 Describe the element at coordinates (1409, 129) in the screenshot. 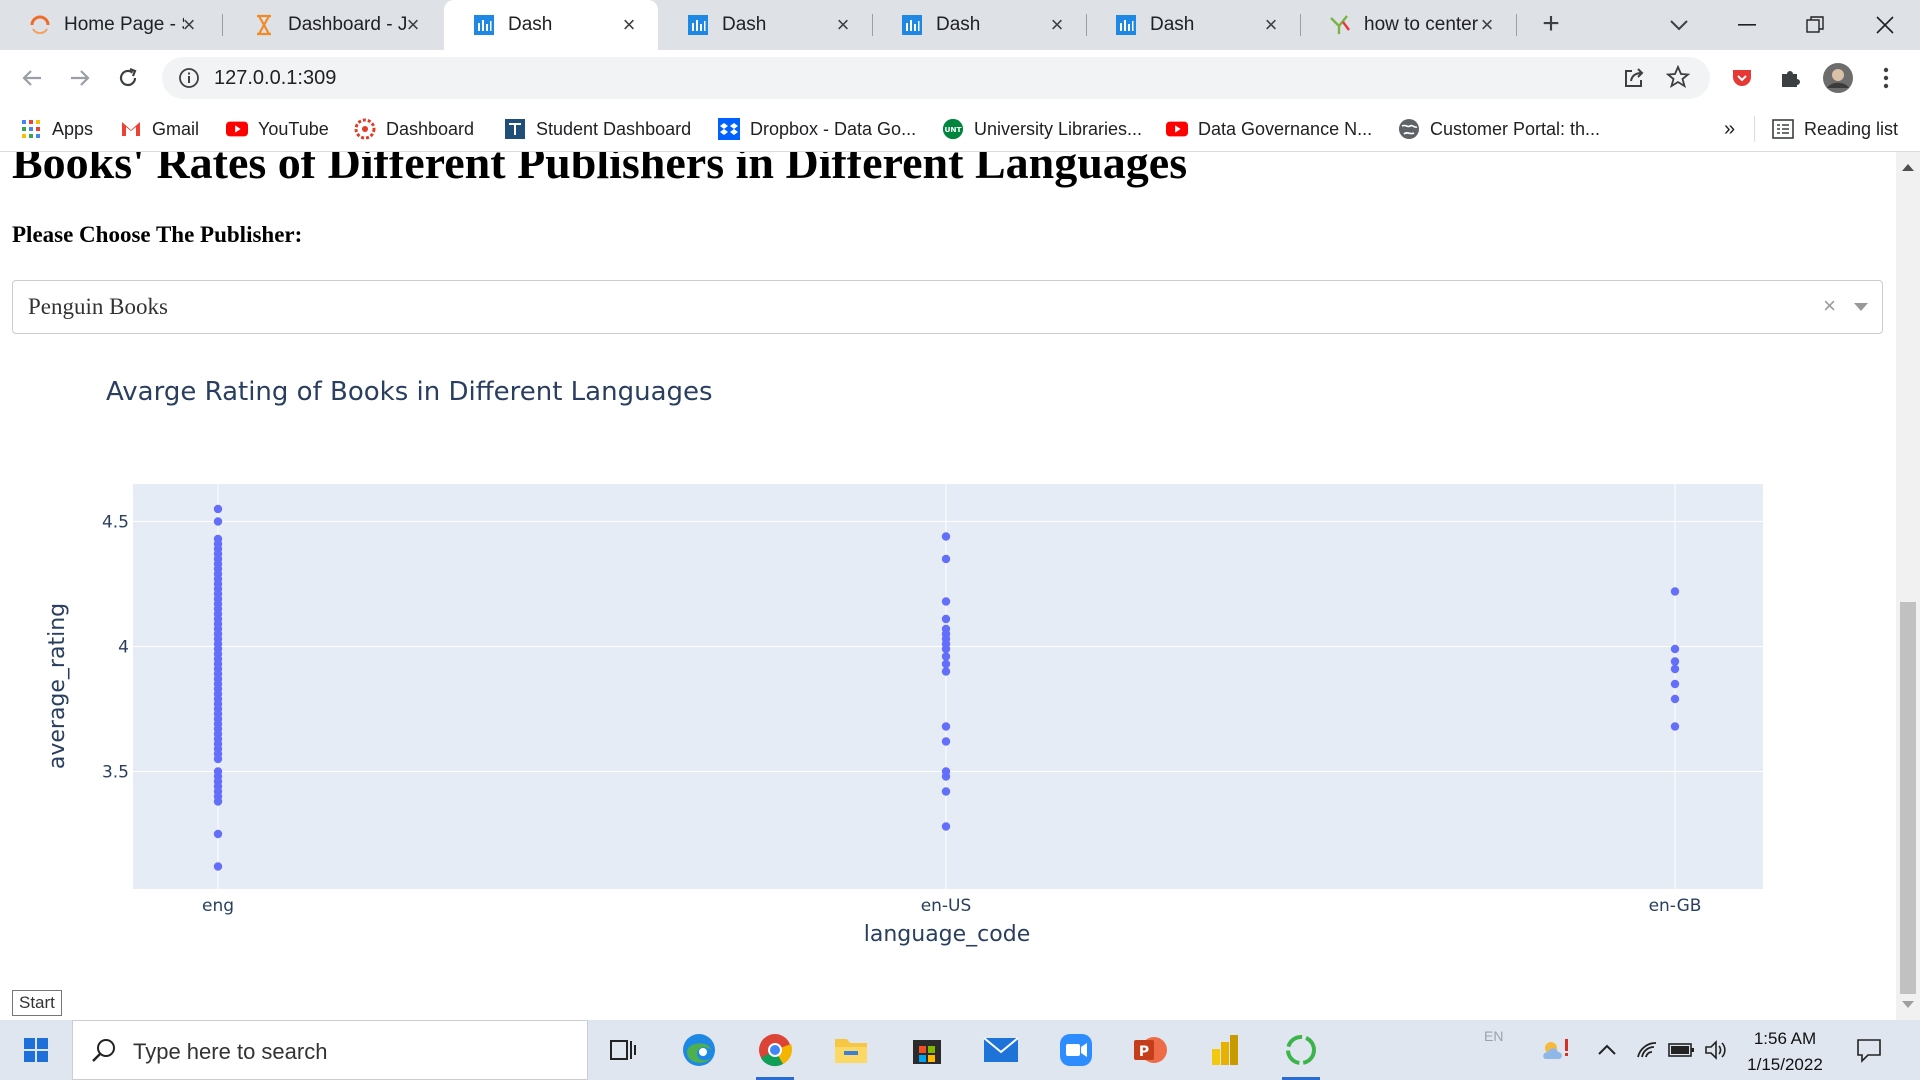

I see `globe-icon` at that location.